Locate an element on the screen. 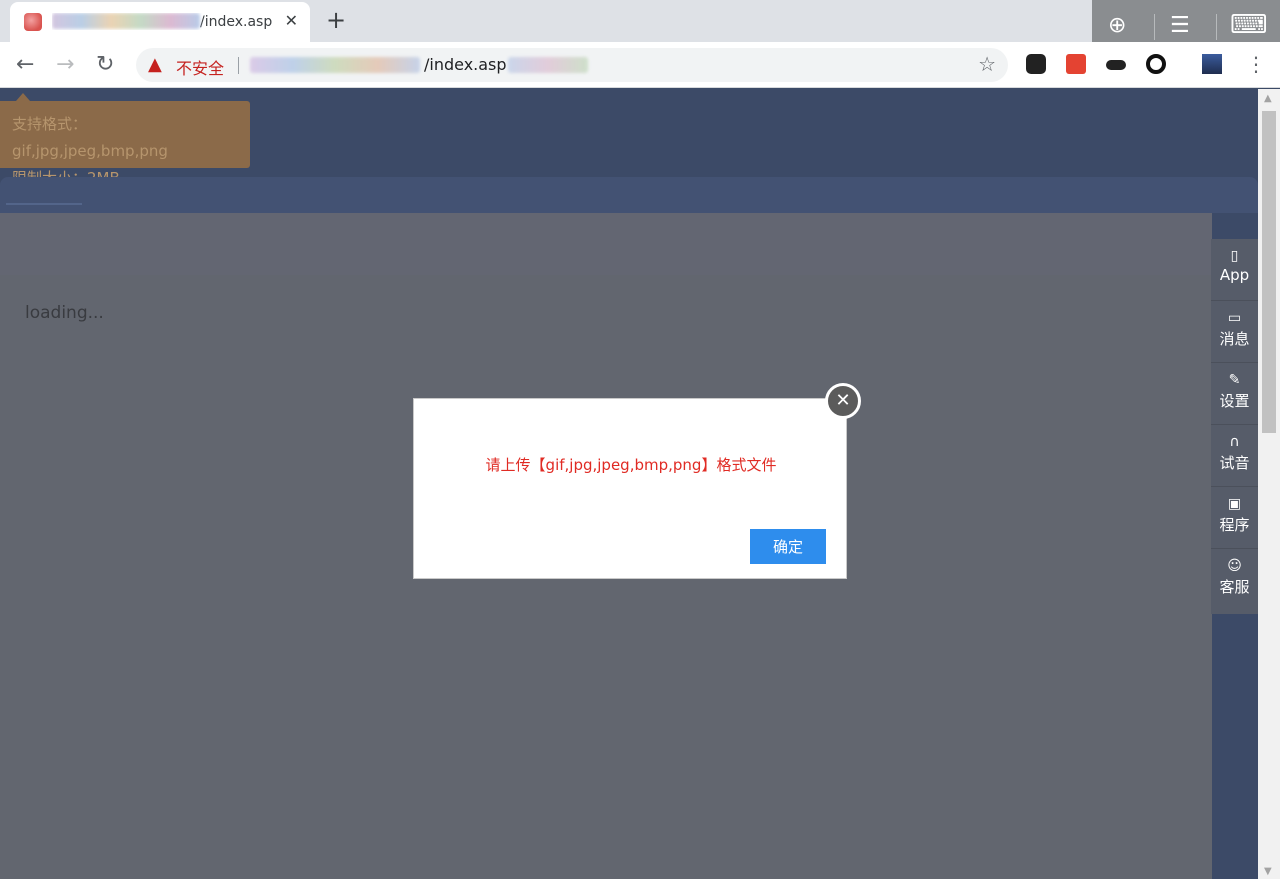  omnibox-divider is located at coordinates (238, 65).